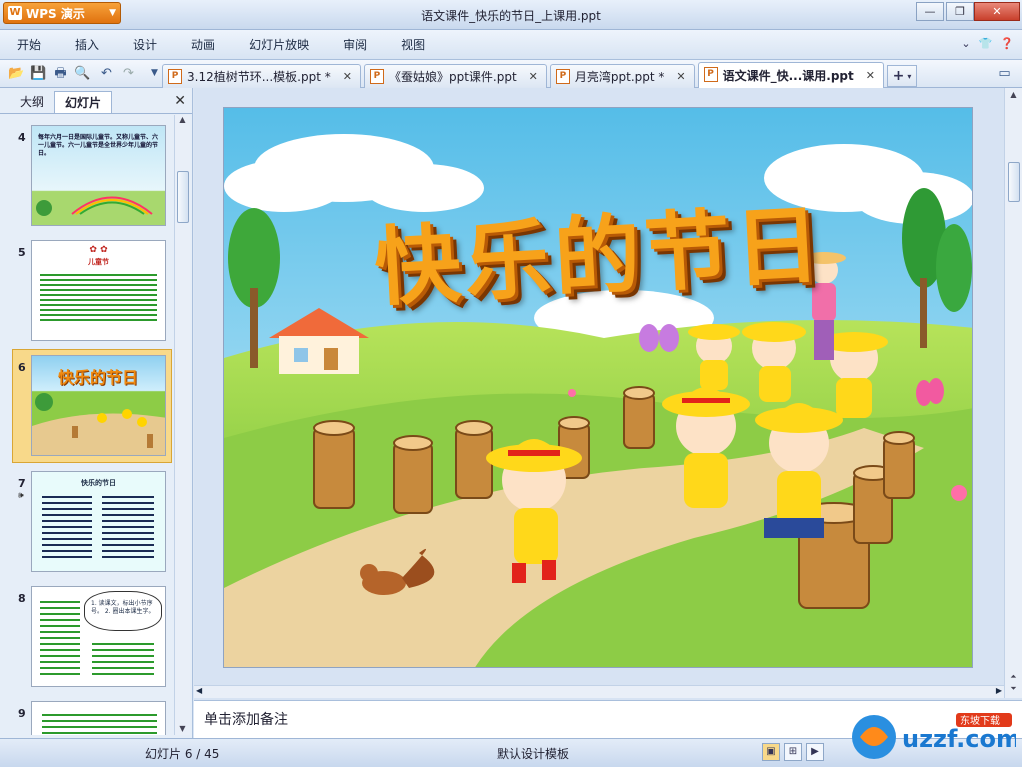 The width and height of the screenshot is (1022, 767). I want to click on tab-label: 月亮湾ppt.ppt *, so click(619, 77).